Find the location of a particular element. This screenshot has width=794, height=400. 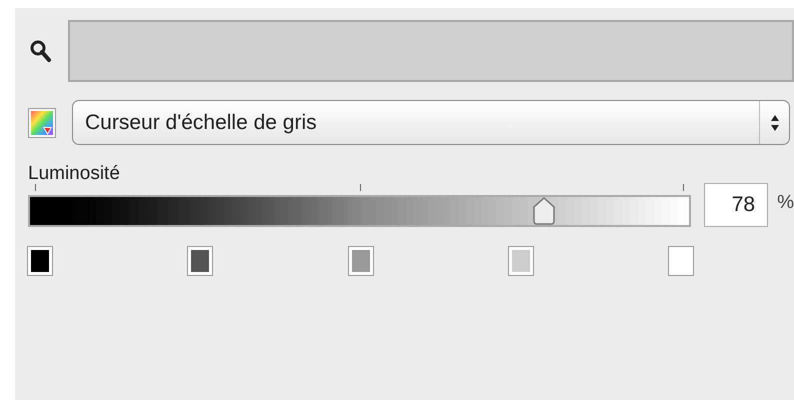

search-field is located at coordinates (431, 51).